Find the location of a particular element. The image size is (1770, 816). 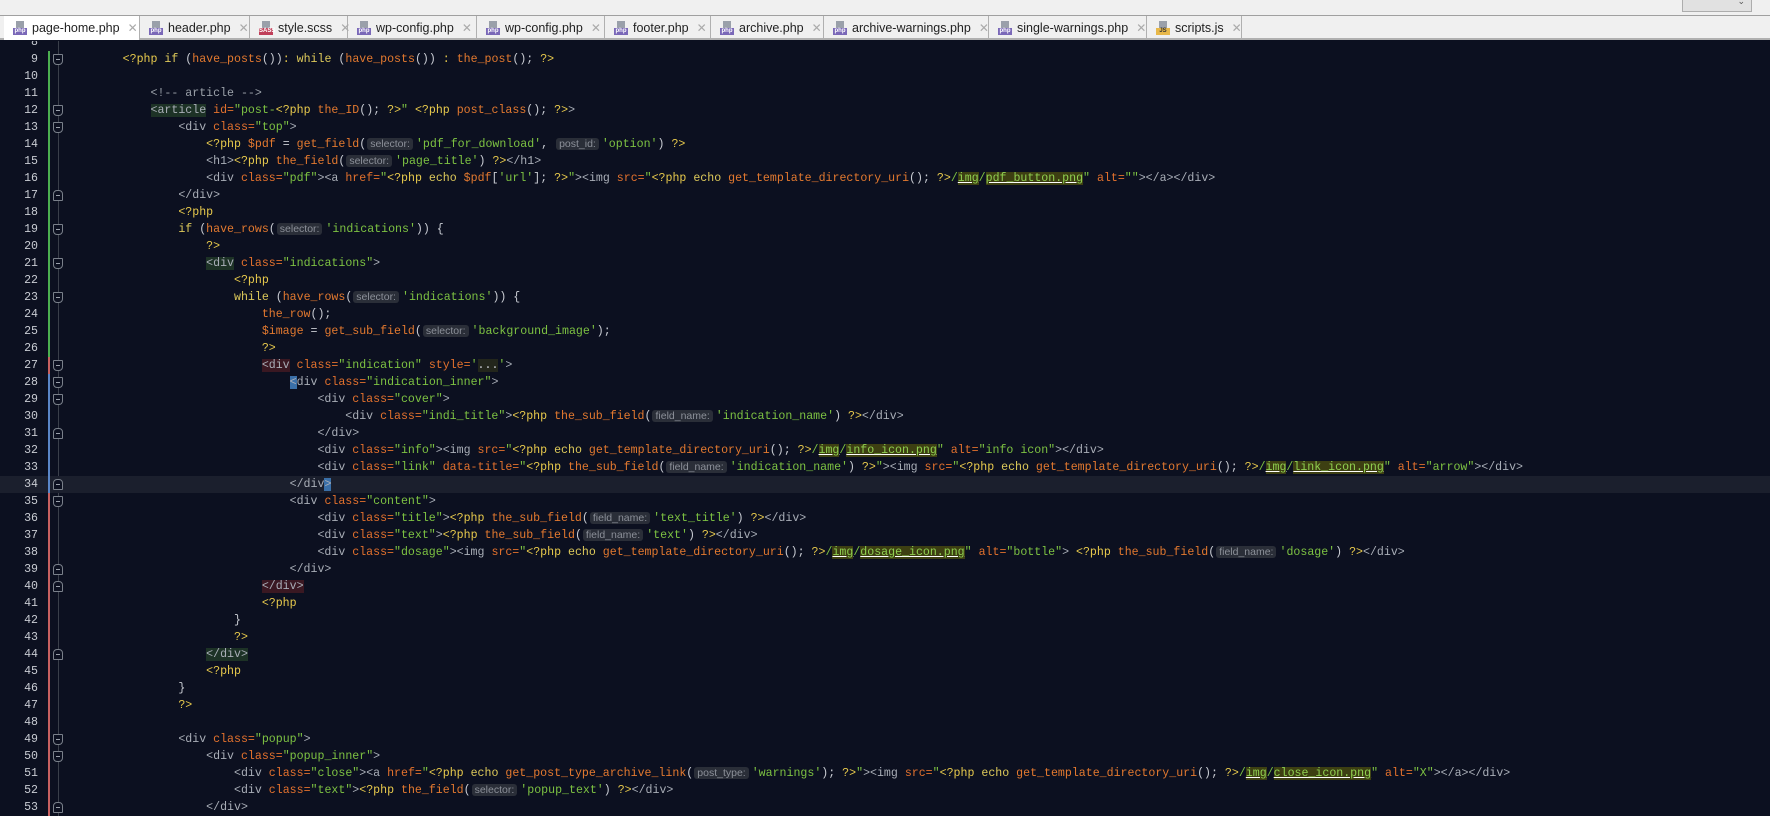

code-line: 35 <div class="content"> is located at coordinates (885, 501).